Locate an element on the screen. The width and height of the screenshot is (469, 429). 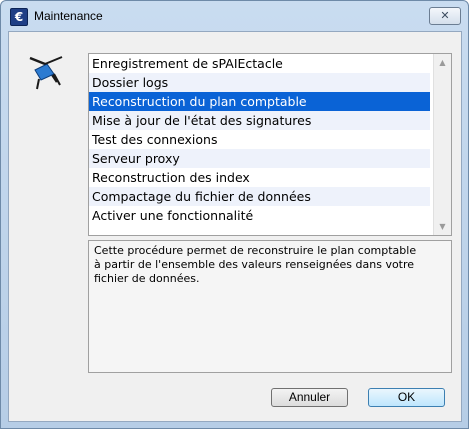
list-item: Compactage du fichier de données is located at coordinates (259, 196).